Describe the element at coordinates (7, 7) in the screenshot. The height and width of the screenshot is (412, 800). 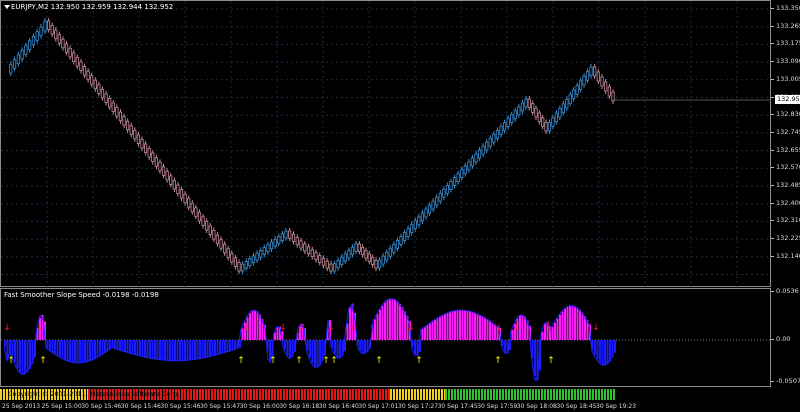
I see `chart-menu-icon` at that location.